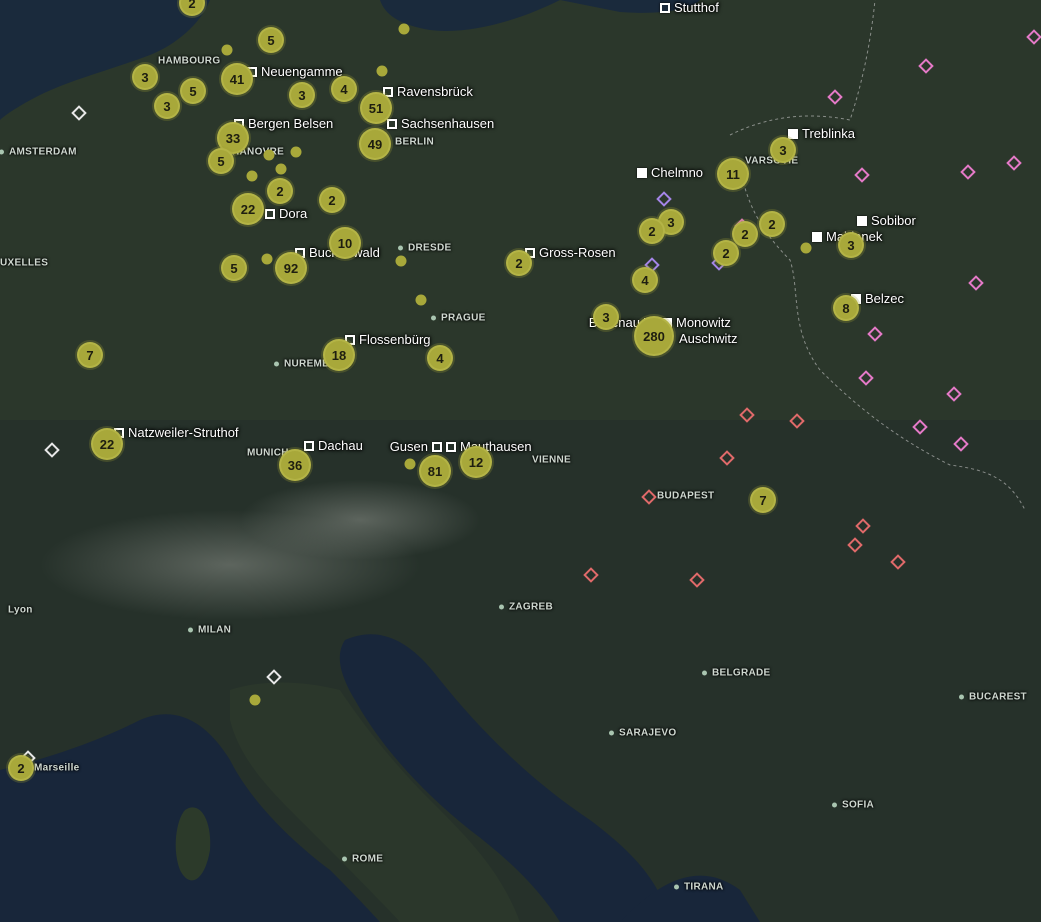 The width and height of the screenshot is (1041, 922). Describe the element at coordinates (654, 336) in the screenshot. I see `cluster-marker: 280` at that location.